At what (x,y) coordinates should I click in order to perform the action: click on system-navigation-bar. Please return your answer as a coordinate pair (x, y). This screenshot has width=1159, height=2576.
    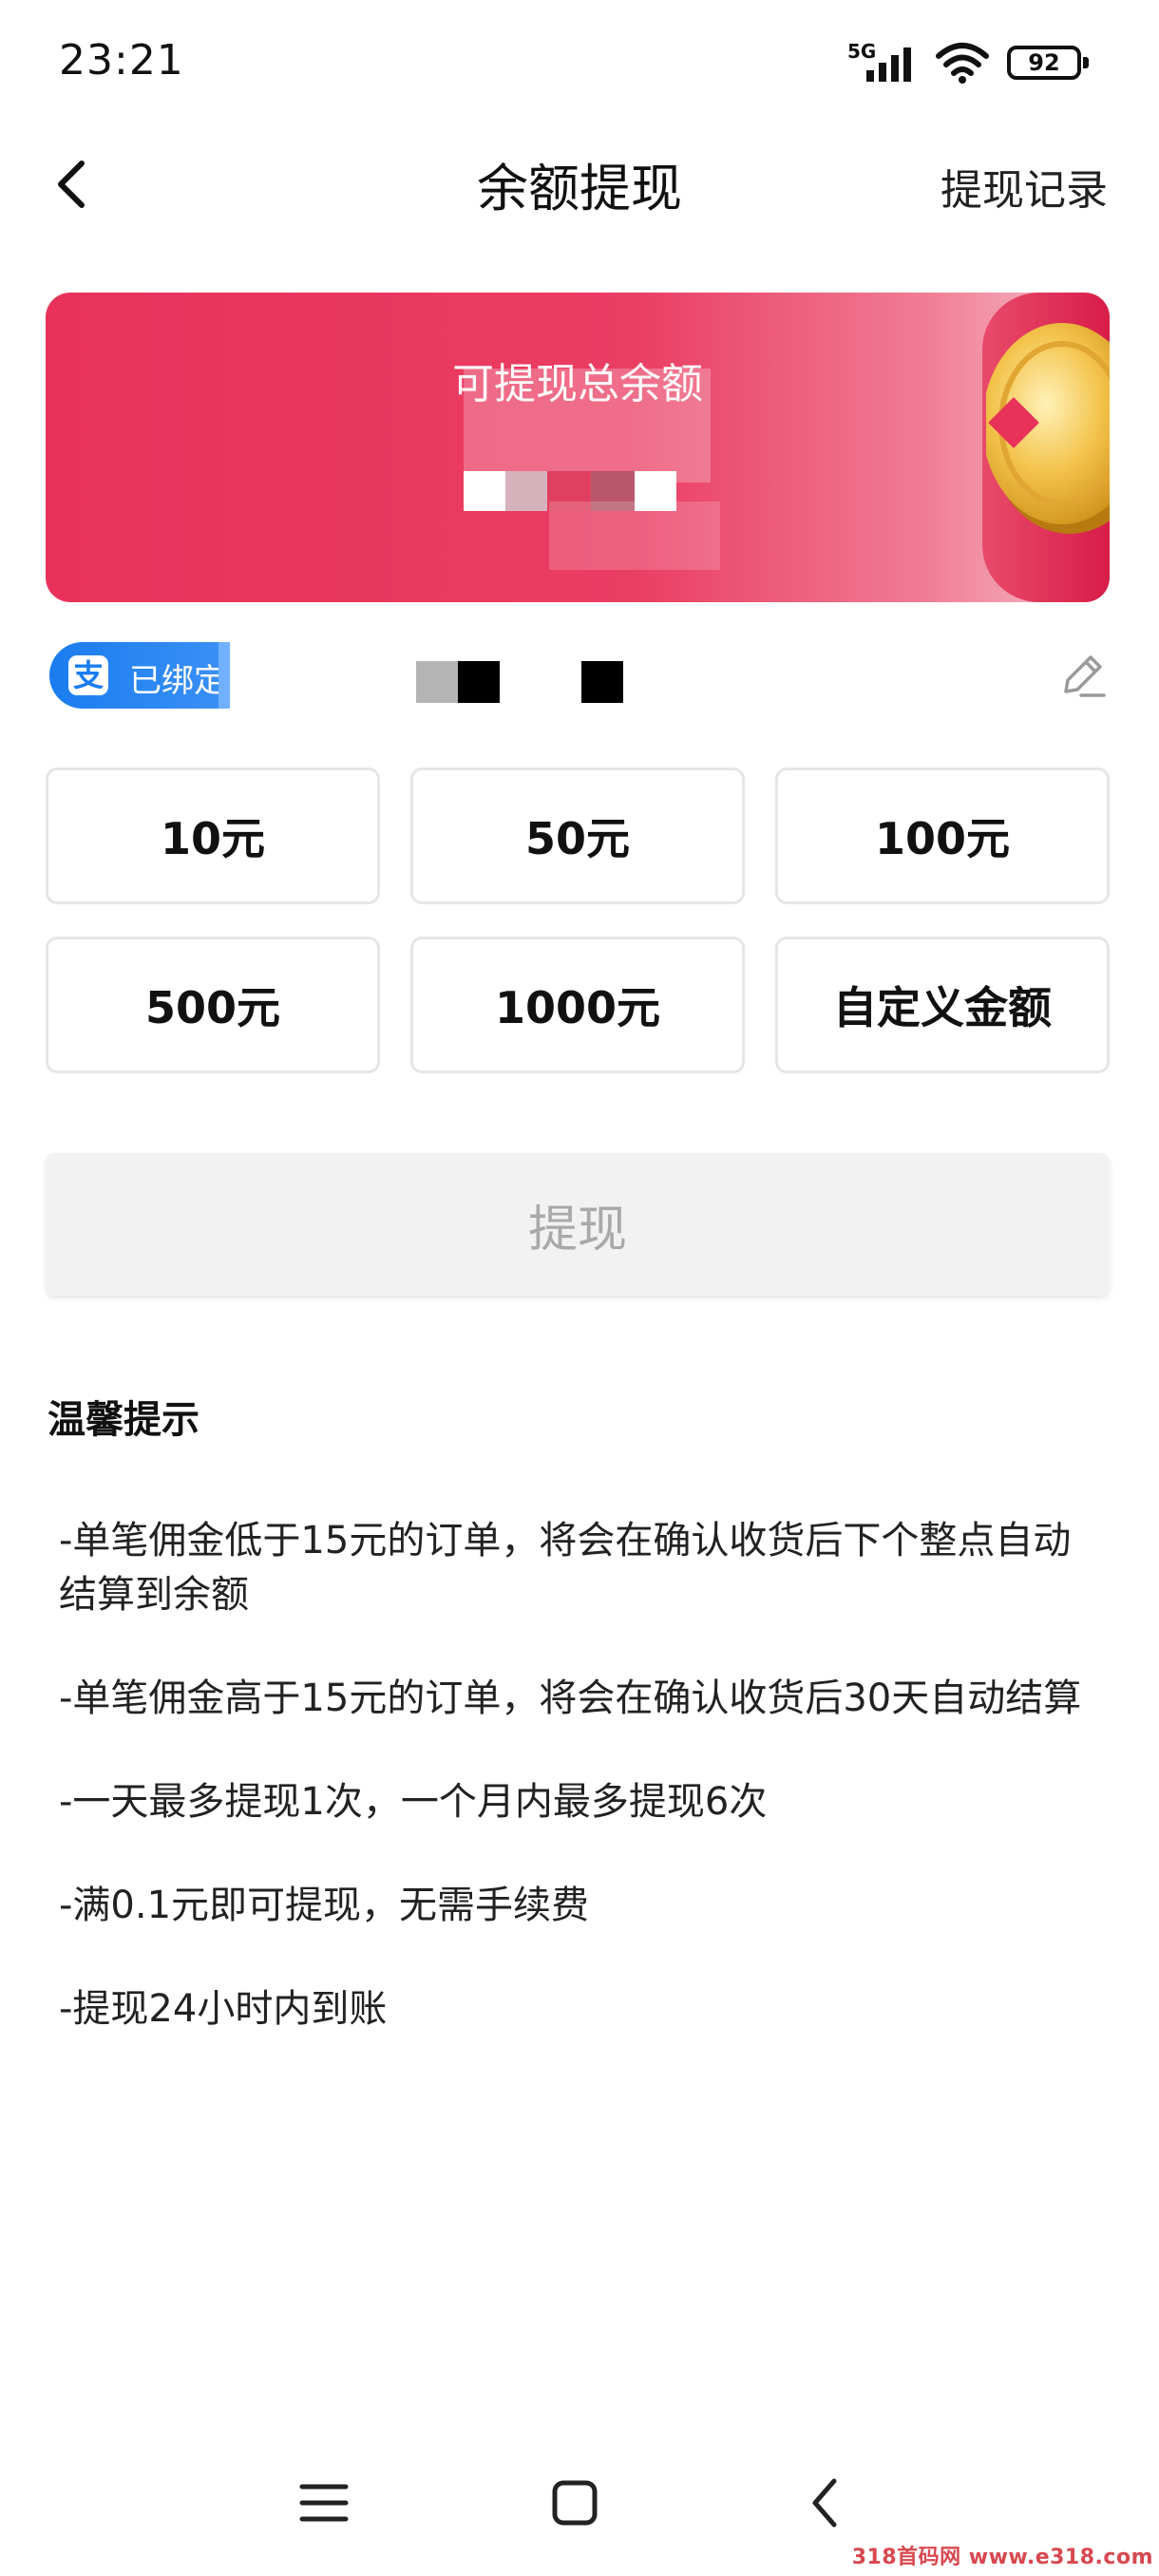
    Looking at the image, I should click on (579, 2508).